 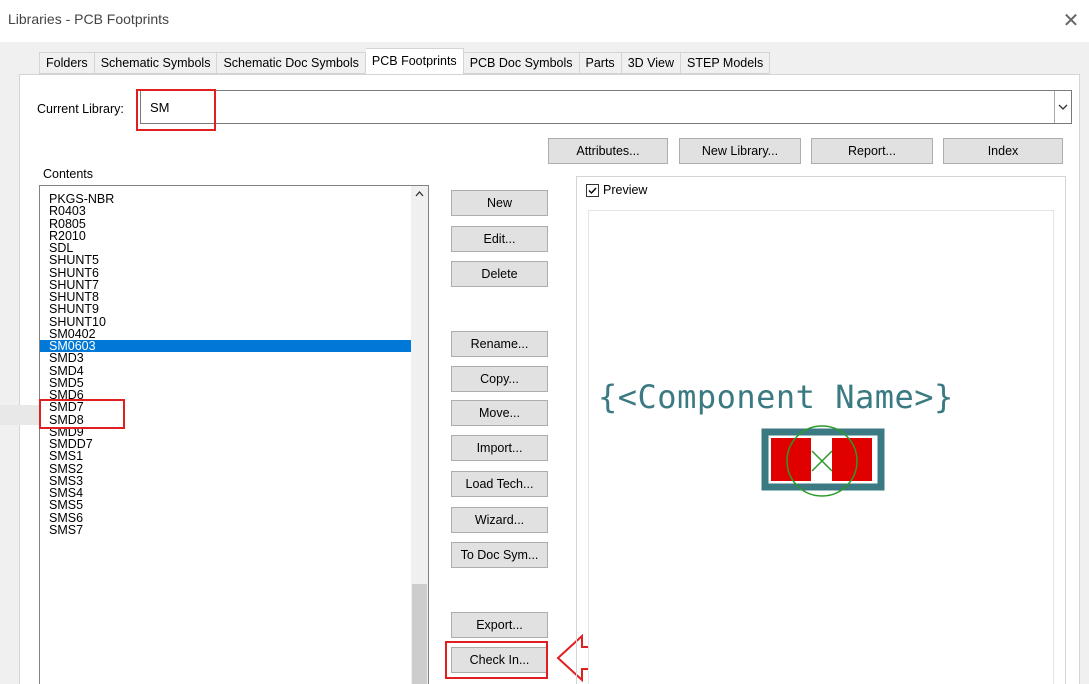 What do you see at coordinates (521, 63) in the screenshot?
I see `tab-pcb-doc-symbols: PCB Doc Symbols` at bounding box center [521, 63].